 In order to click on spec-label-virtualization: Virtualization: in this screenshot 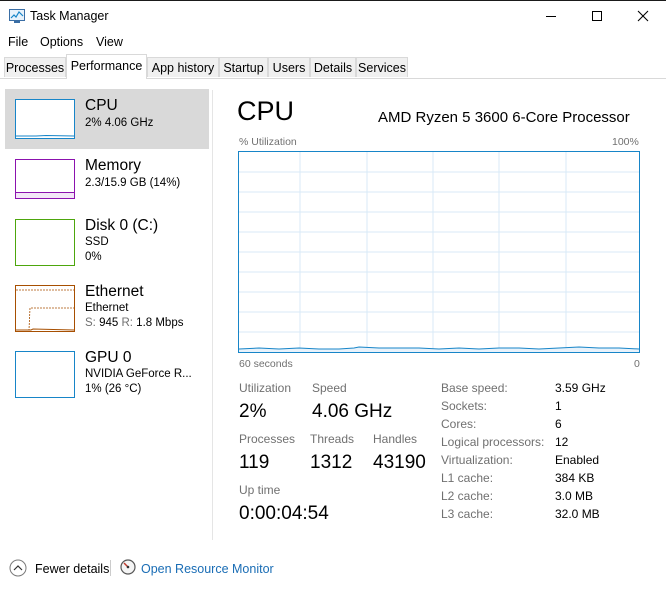, I will do `click(477, 460)`.